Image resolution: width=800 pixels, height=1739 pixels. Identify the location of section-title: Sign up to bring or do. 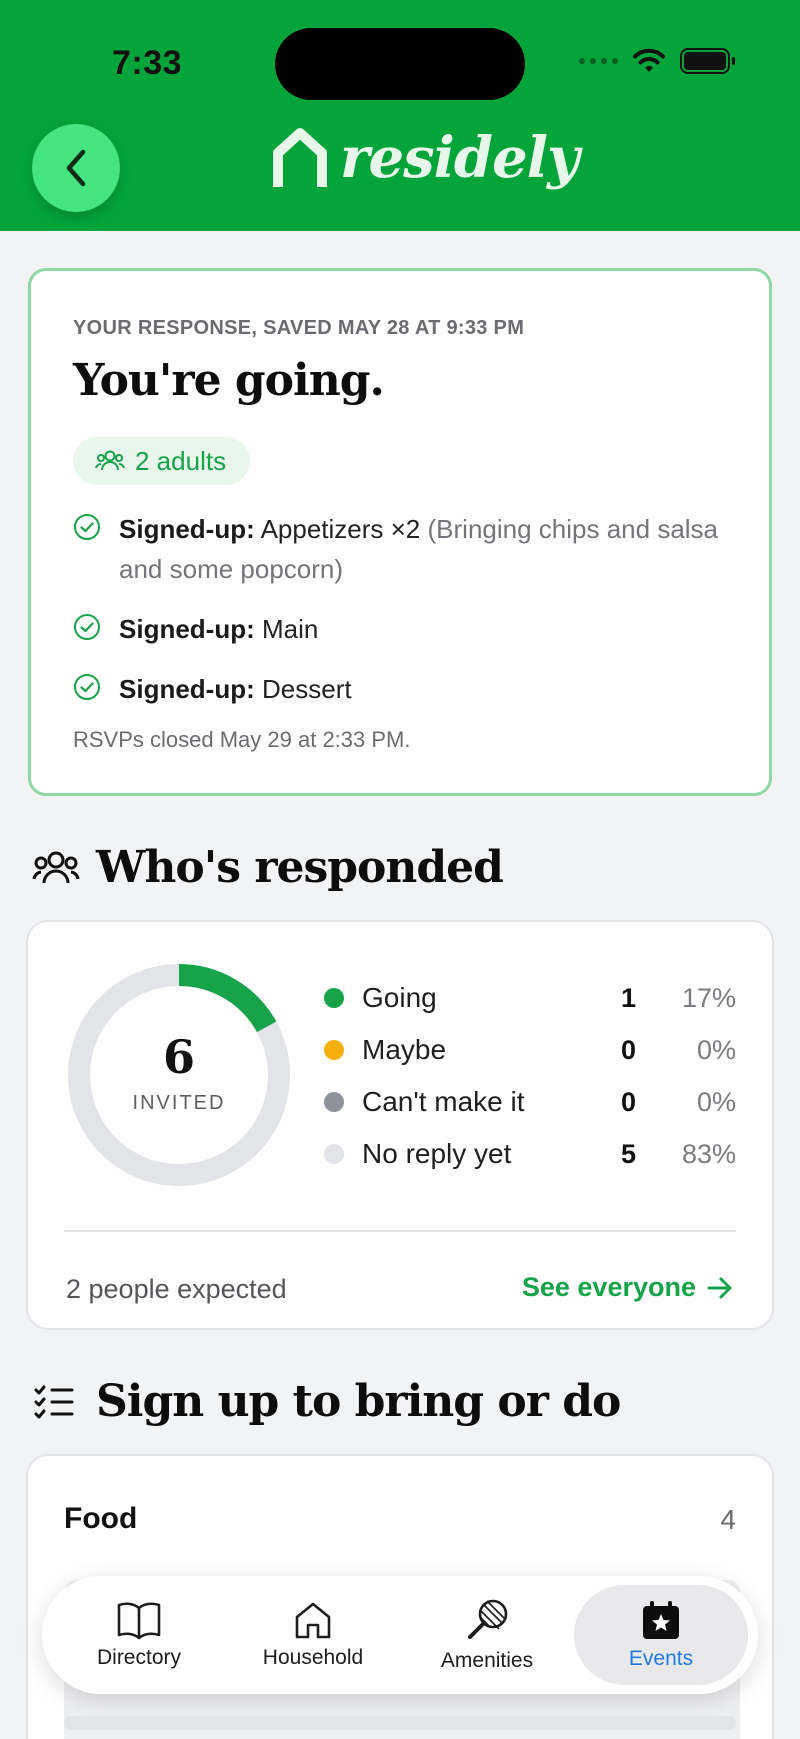
(358, 1401).